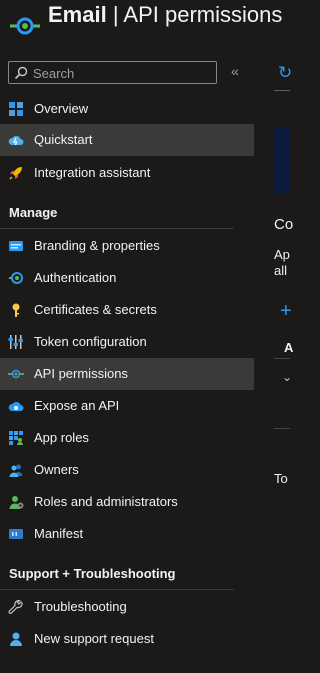  Describe the element at coordinates (94, 638) in the screenshot. I see `nav-item-label: New support request` at that location.